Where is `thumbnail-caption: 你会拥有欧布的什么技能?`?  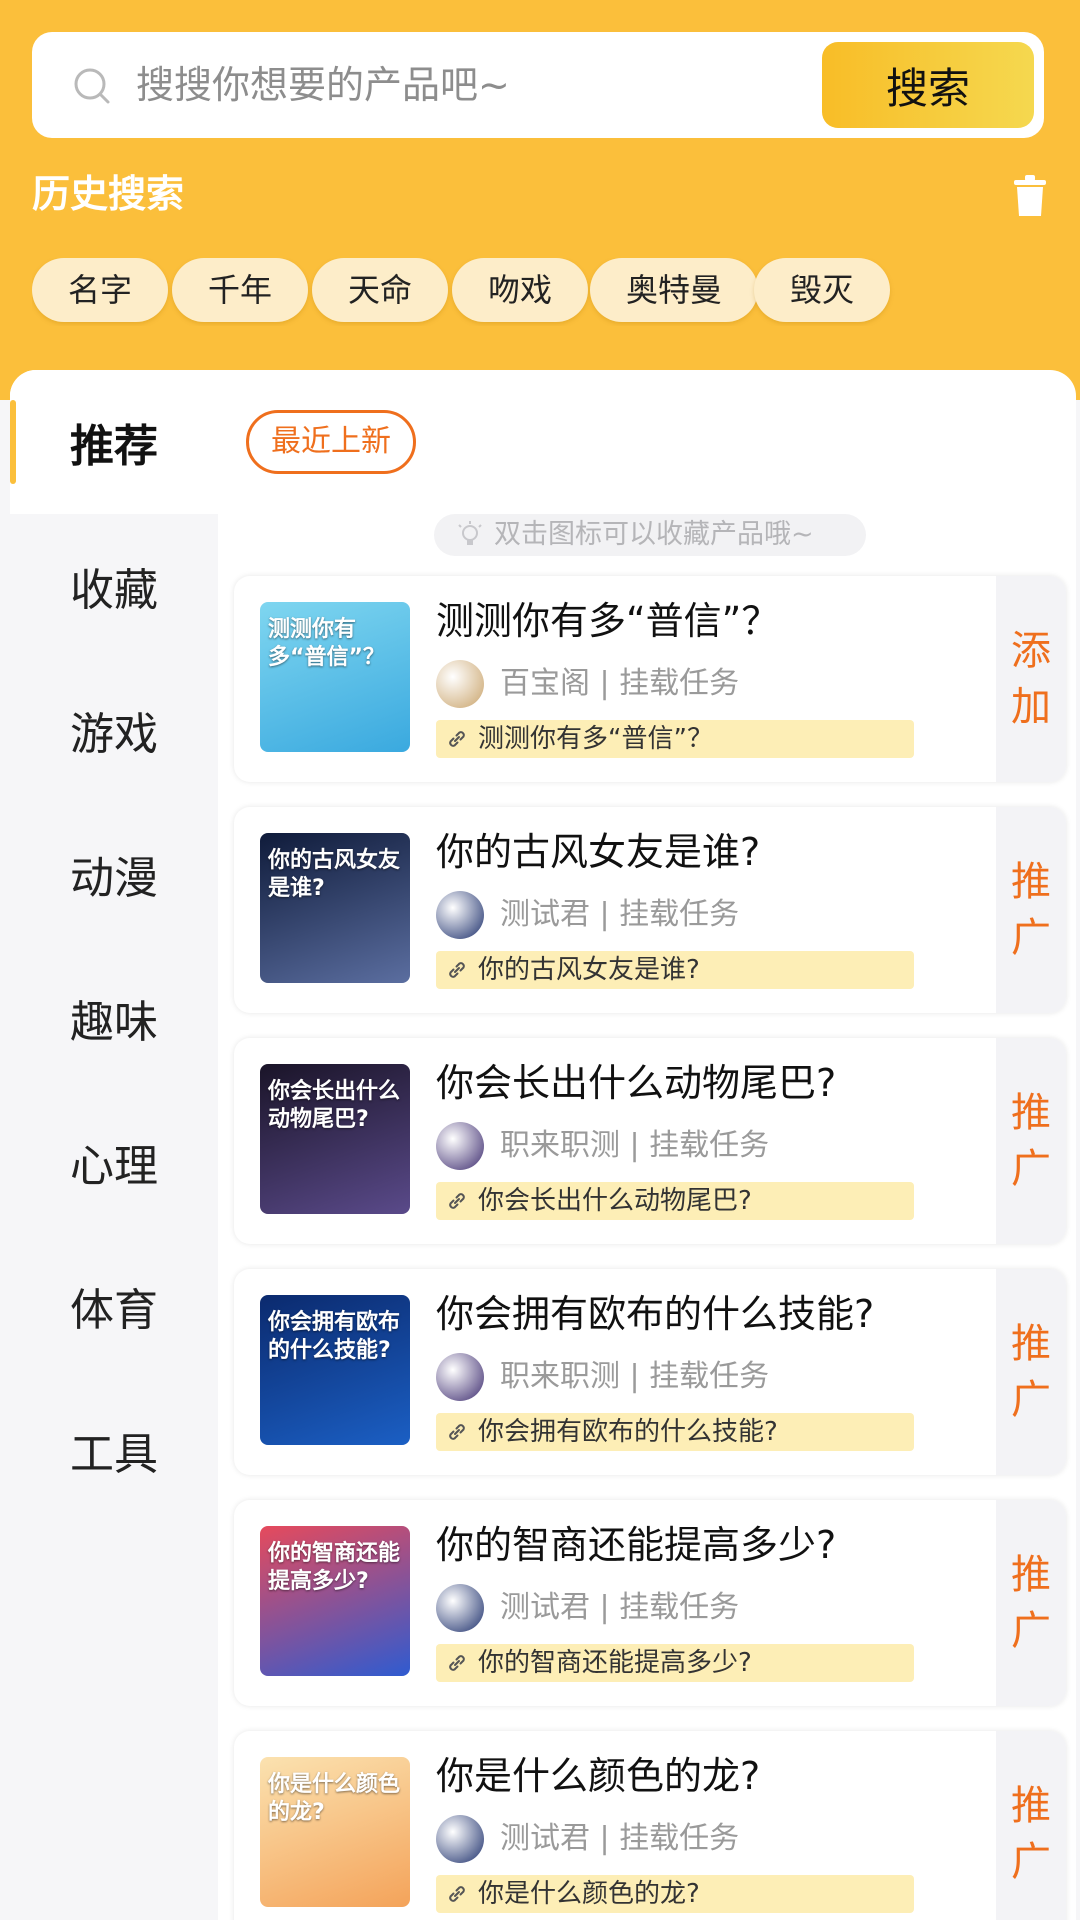
thumbnail-caption: 你会拥有欧布的什么技能? is located at coordinates (334, 1336).